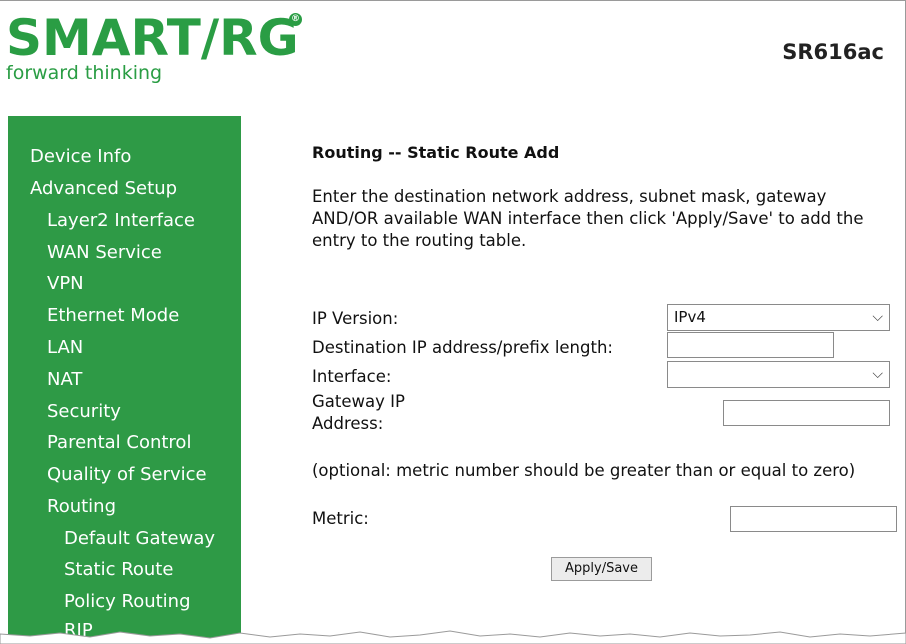  I want to click on torn-edge, so click(453, 637).